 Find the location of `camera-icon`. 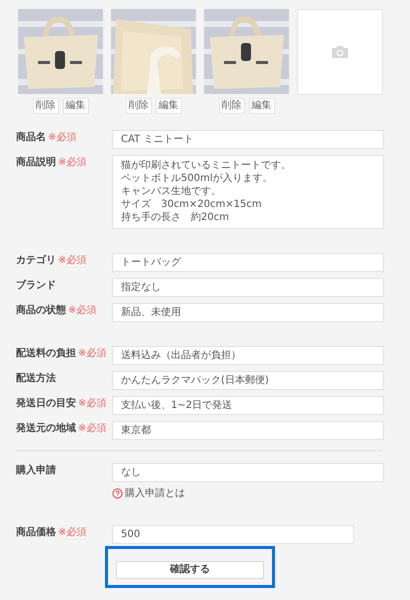

camera-icon is located at coordinates (339, 52).